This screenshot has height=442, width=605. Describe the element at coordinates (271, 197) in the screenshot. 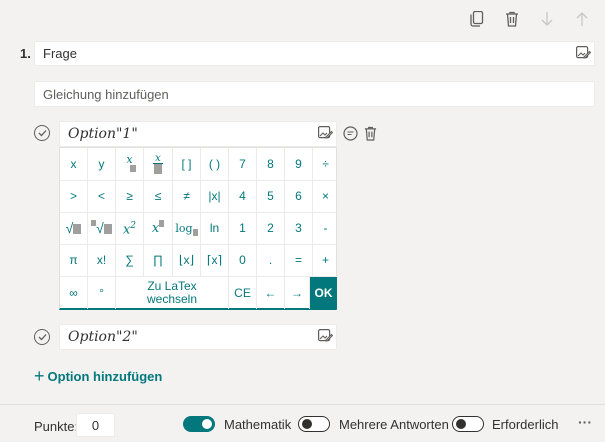

I see `key-5: 5` at that location.